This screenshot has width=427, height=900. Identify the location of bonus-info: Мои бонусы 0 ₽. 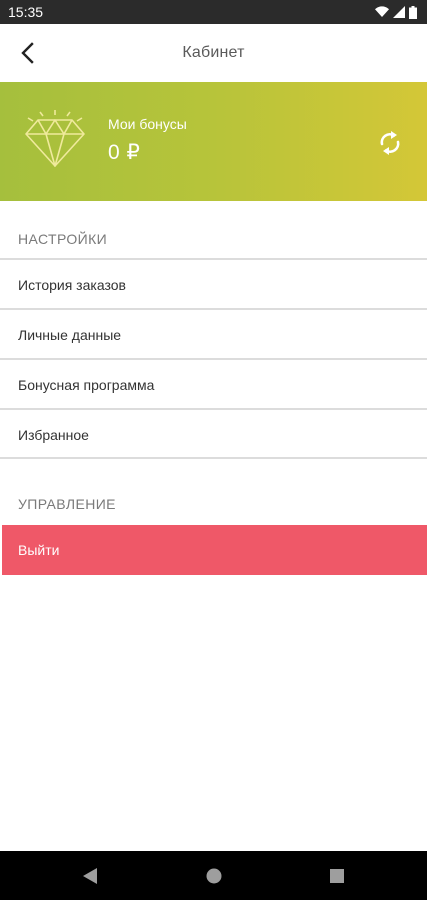
(147, 140).